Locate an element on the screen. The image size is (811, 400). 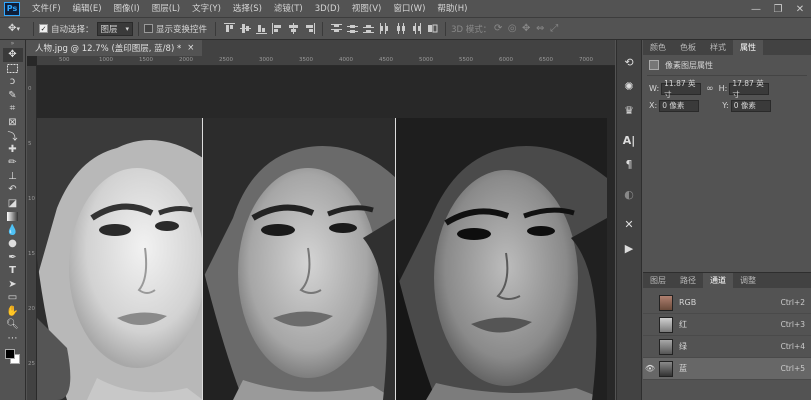
channel-row-rgb: RGB Ctrl+2 is located at coordinates (727, 303).